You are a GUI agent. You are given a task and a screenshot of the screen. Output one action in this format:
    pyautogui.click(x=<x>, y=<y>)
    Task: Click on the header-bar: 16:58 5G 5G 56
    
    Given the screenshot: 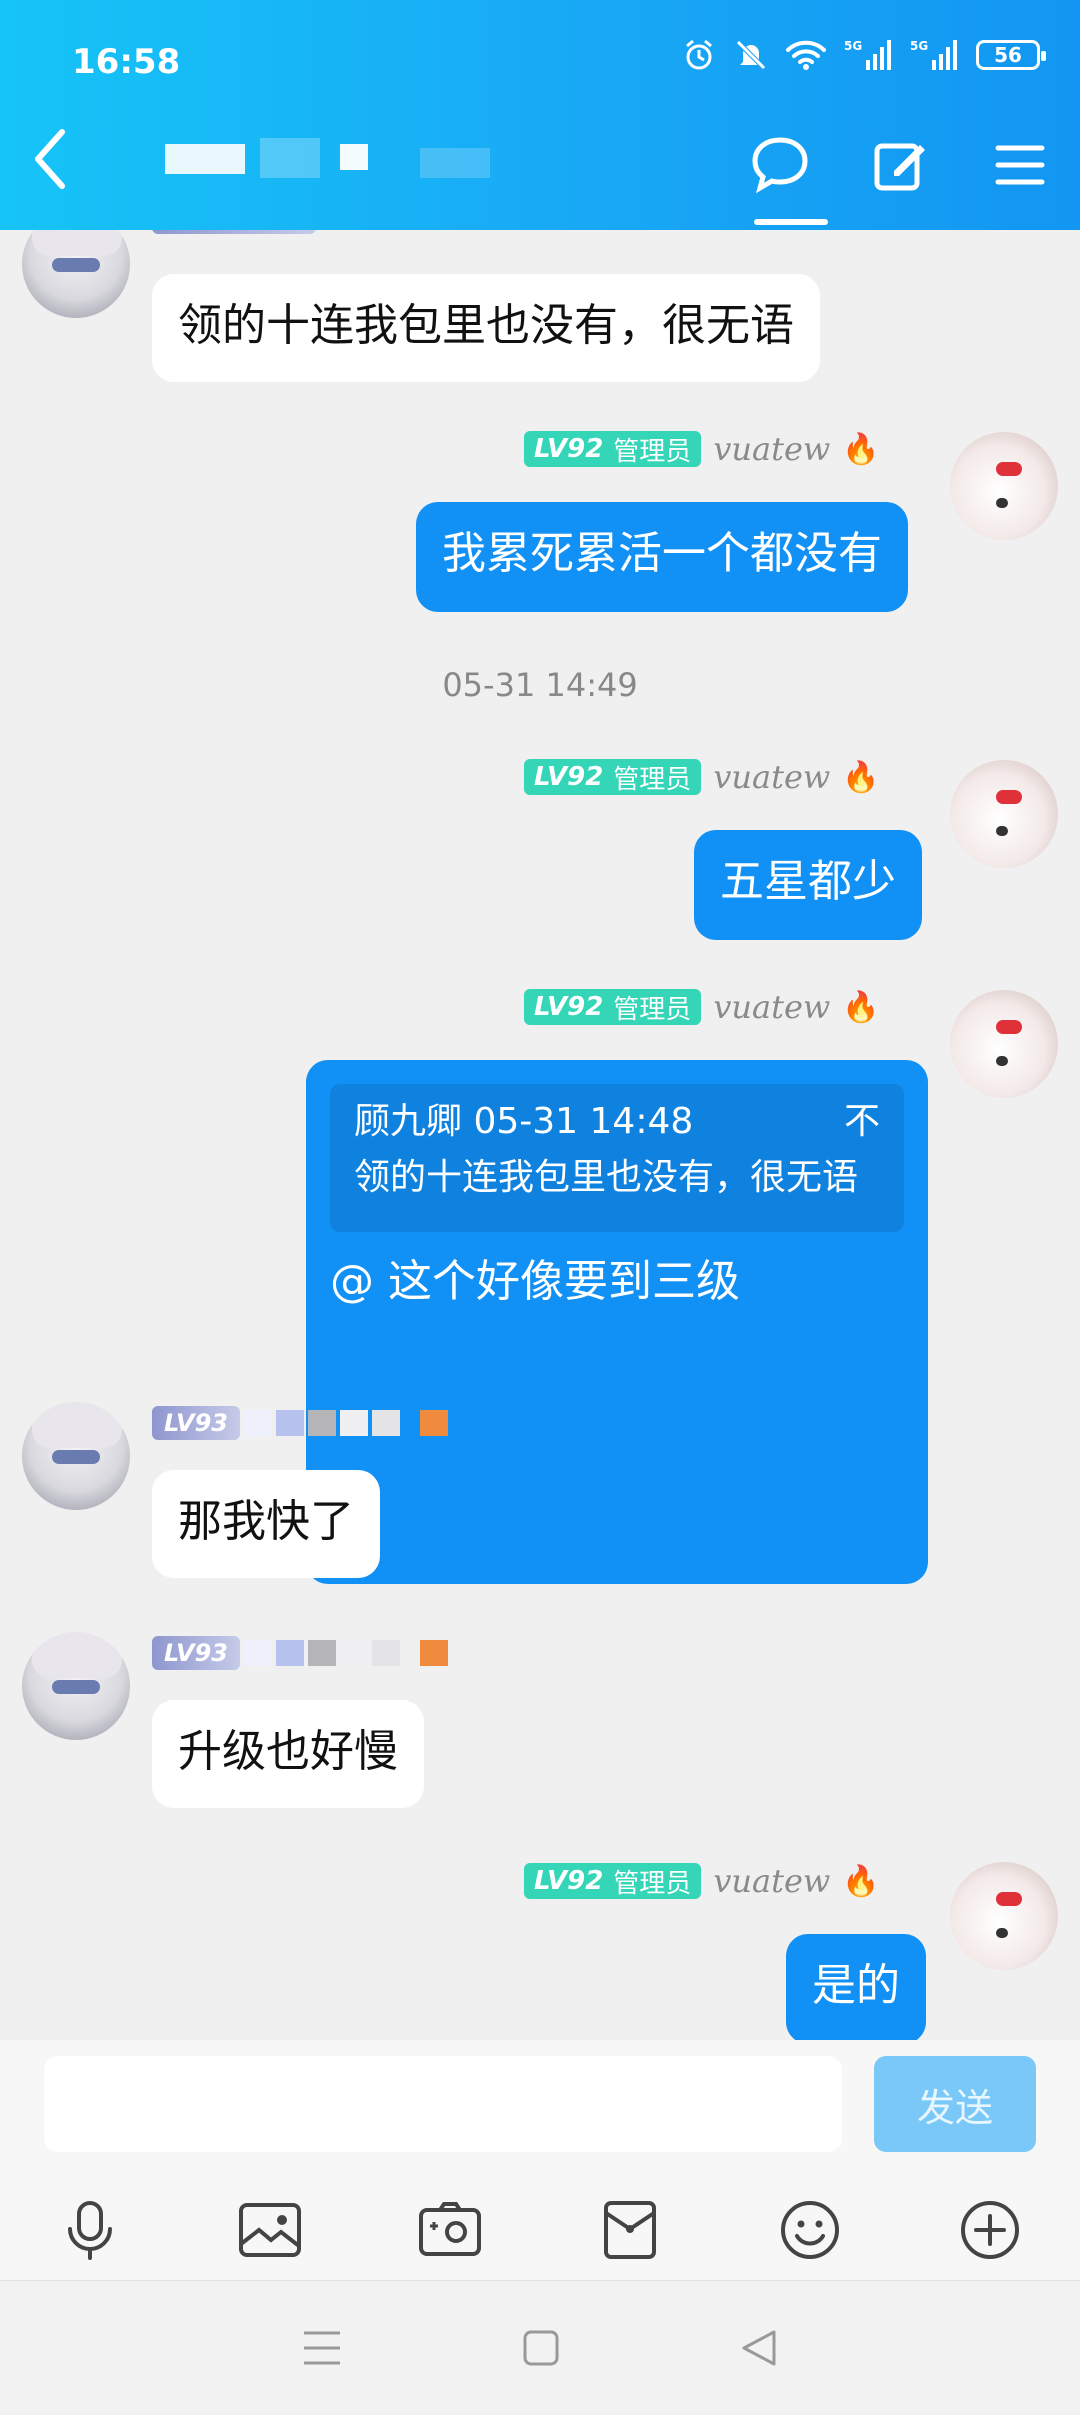 What is the action you would take?
    pyautogui.click(x=540, y=115)
    